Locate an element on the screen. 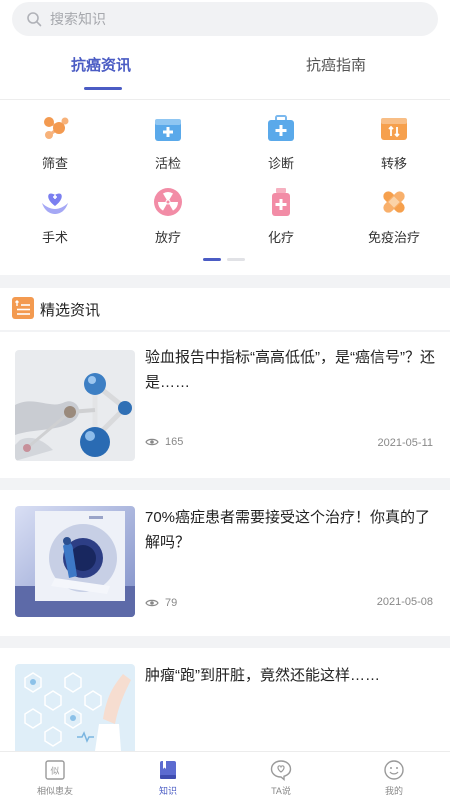 The height and width of the screenshot is (800, 450). nav-similar-patients: 似 相似患友 is located at coordinates (55, 778).